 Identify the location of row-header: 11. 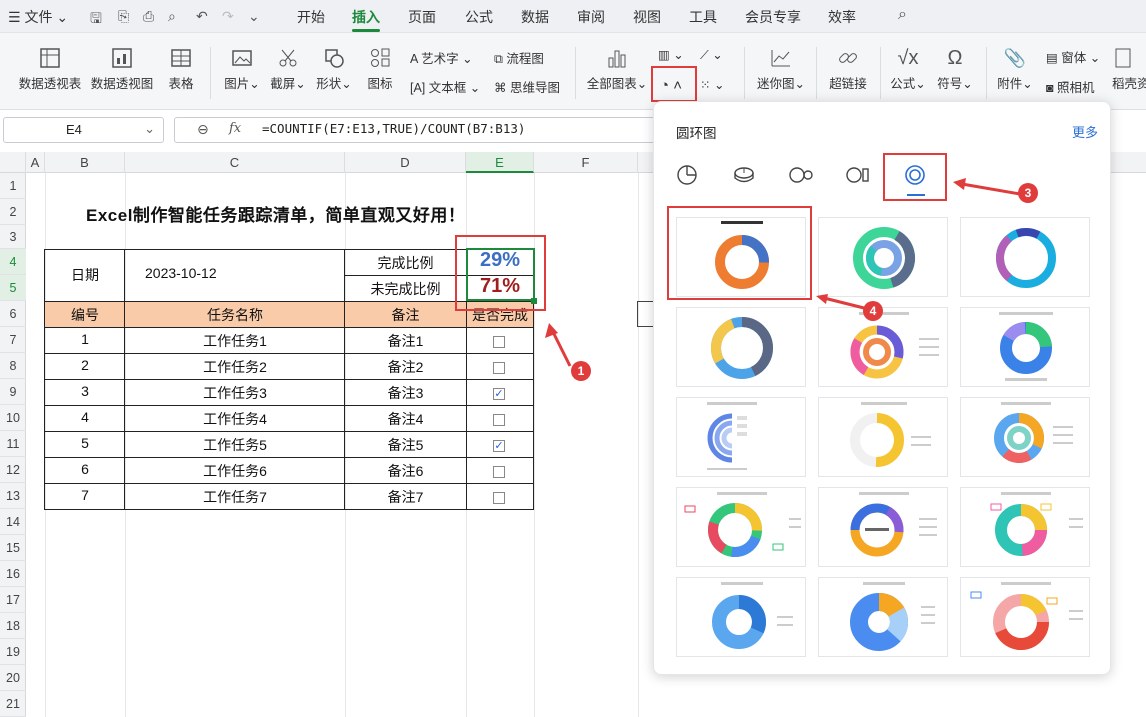
(13, 444).